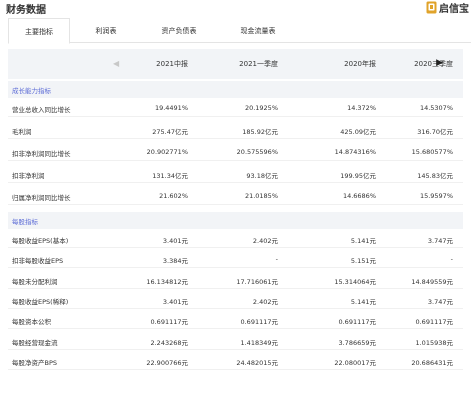 The width and height of the screenshot is (471, 400). I want to click on table-cell: 21.0185%, so click(261, 196).